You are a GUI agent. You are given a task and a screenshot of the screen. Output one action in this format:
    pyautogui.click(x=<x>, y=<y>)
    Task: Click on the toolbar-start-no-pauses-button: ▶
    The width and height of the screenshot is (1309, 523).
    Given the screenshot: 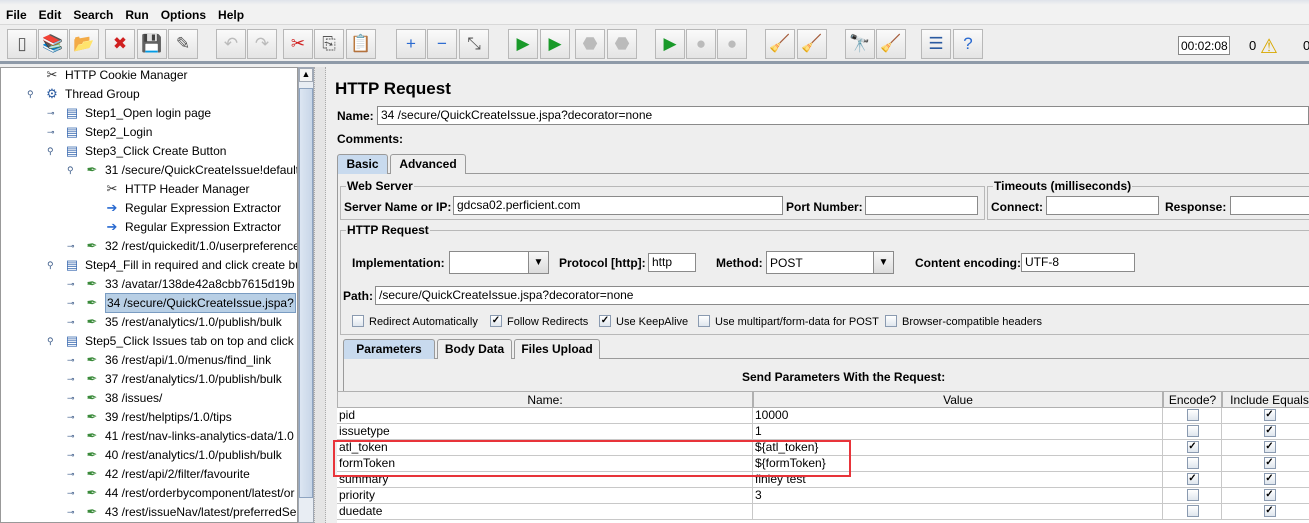 What is the action you would take?
    pyautogui.click(x=555, y=44)
    